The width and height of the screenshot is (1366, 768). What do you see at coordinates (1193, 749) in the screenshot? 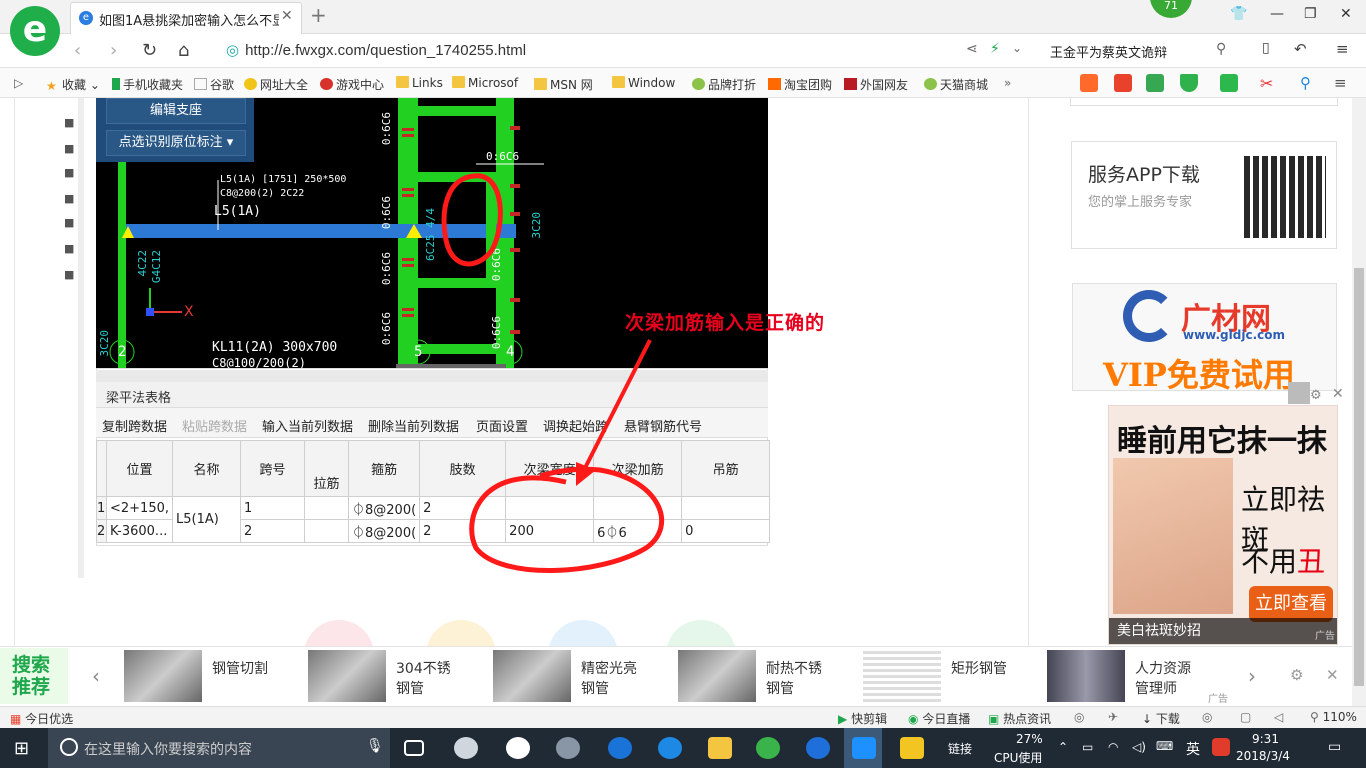
I see `ime-indicator: 英` at bounding box center [1193, 749].